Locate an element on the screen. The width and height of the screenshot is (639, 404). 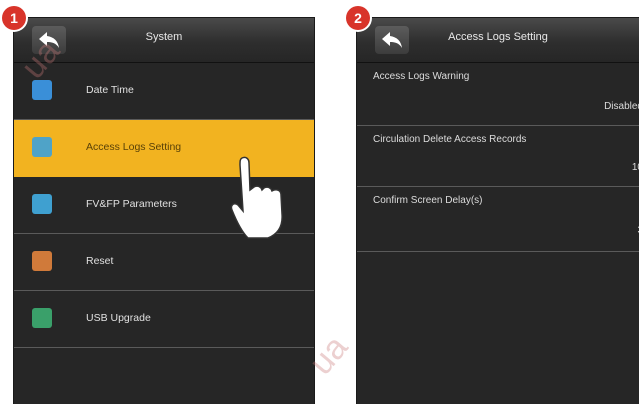
menu-item-usb-upgrade: USB Upgrade is located at coordinates (164, 319).